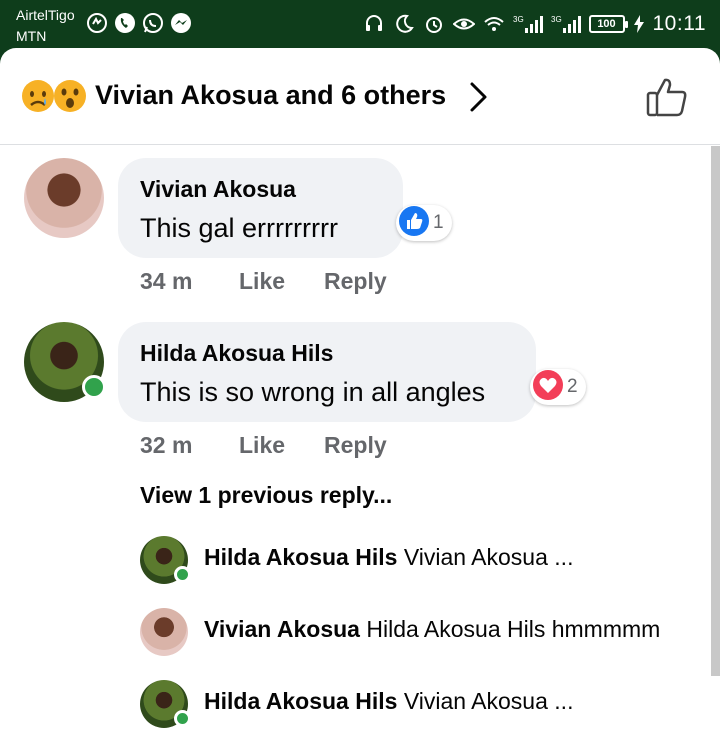  Describe the element at coordinates (404, 24) in the screenshot. I see `moon-icon` at that location.